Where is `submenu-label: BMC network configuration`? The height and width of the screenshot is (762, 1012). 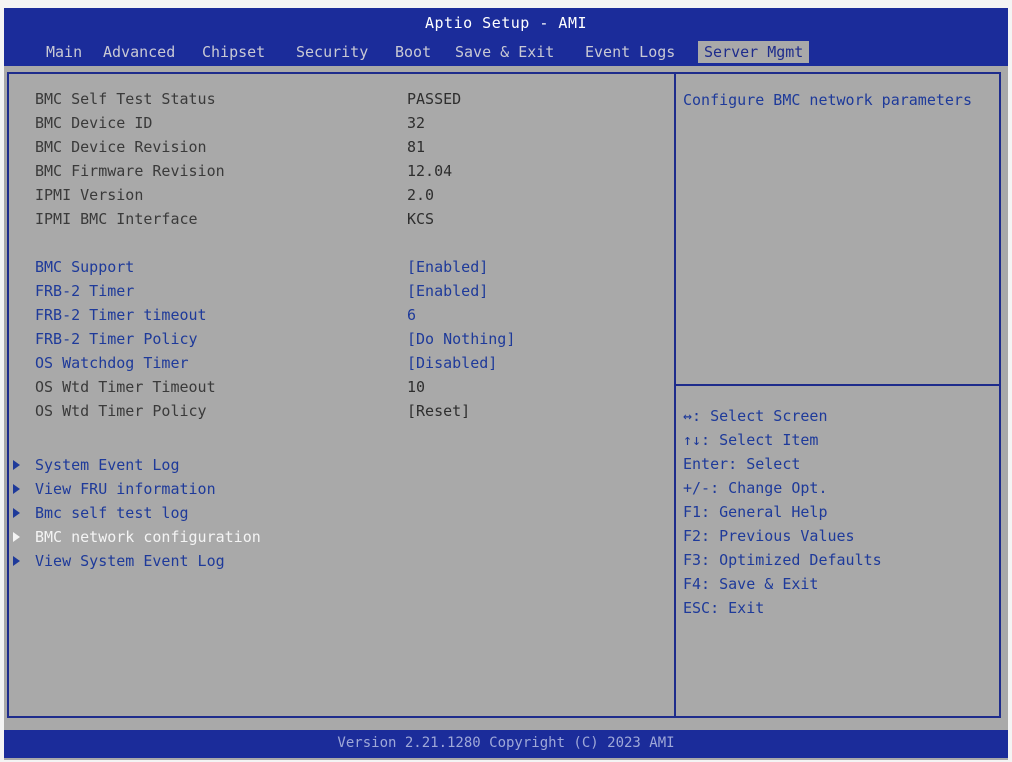
submenu-label: BMC network configuration is located at coordinates (148, 537).